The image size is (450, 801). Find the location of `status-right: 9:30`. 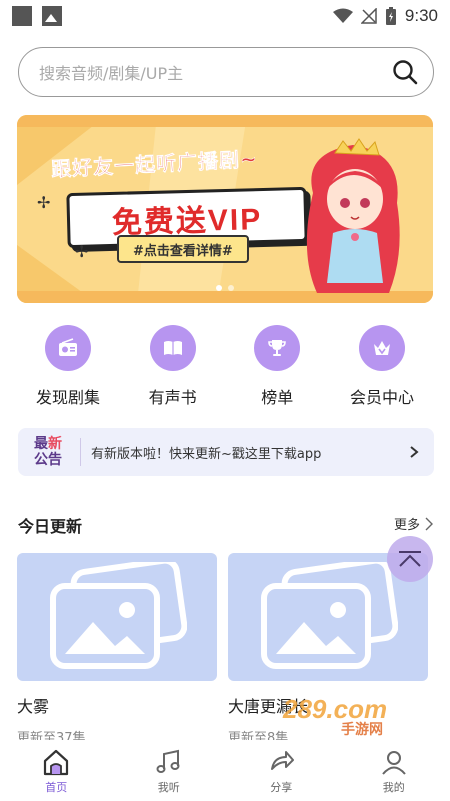

status-right: 9:30 is located at coordinates (385, 16).